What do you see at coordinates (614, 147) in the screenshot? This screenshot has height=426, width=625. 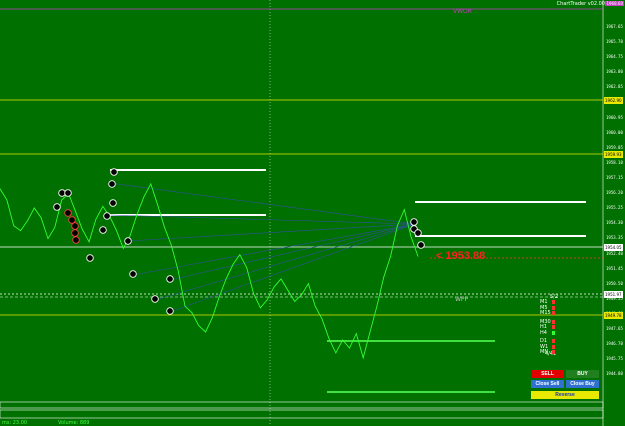 I see `price-axis-label: 1959.05` at bounding box center [614, 147].